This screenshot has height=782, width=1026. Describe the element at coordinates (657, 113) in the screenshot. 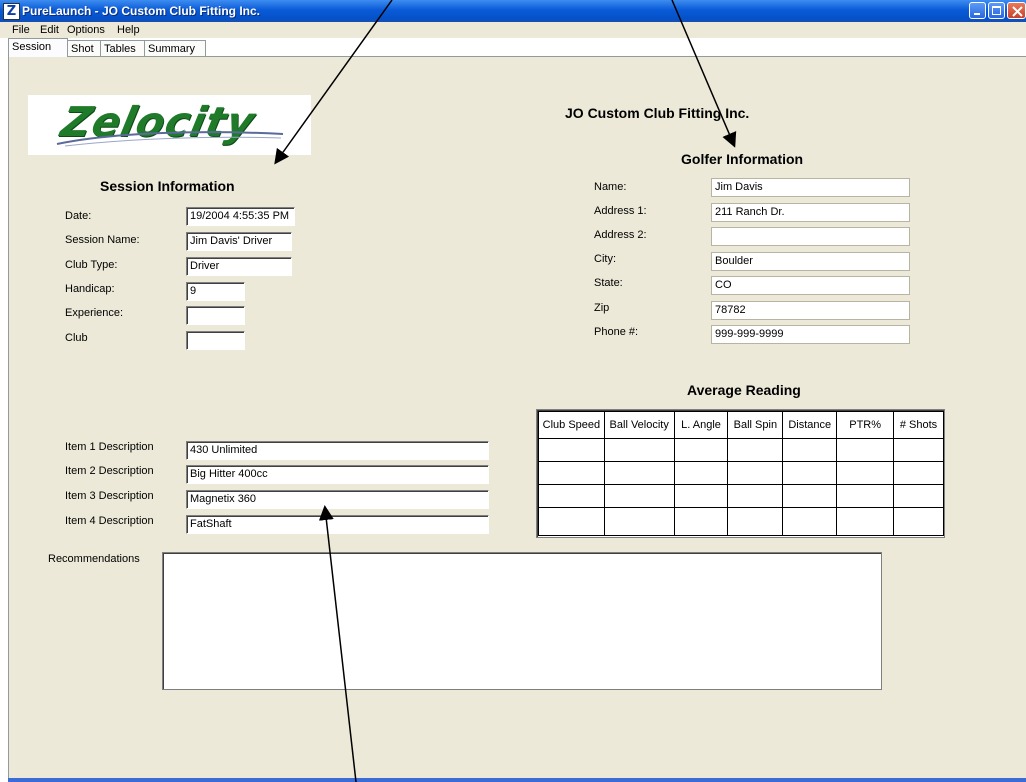

I see `company-name: JO Custom Club Fitting Inc.` at that location.